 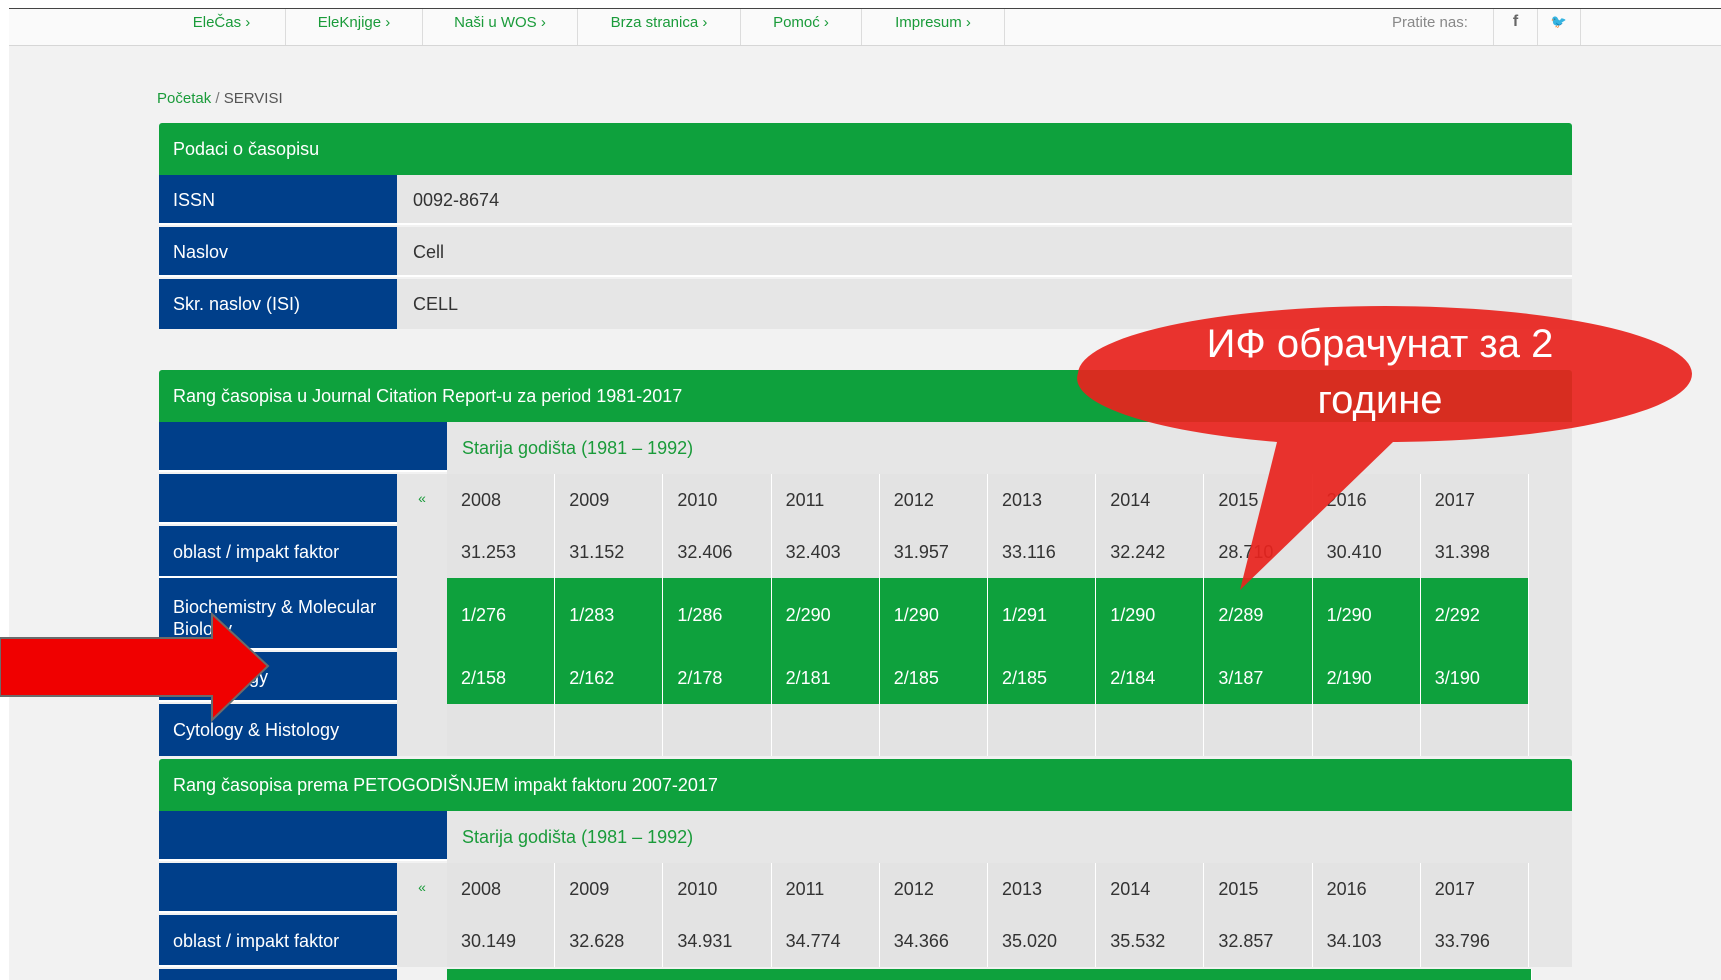 What do you see at coordinates (135, 667) in the screenshot?
I see `red-arrow` at bounding box center [135, 667].